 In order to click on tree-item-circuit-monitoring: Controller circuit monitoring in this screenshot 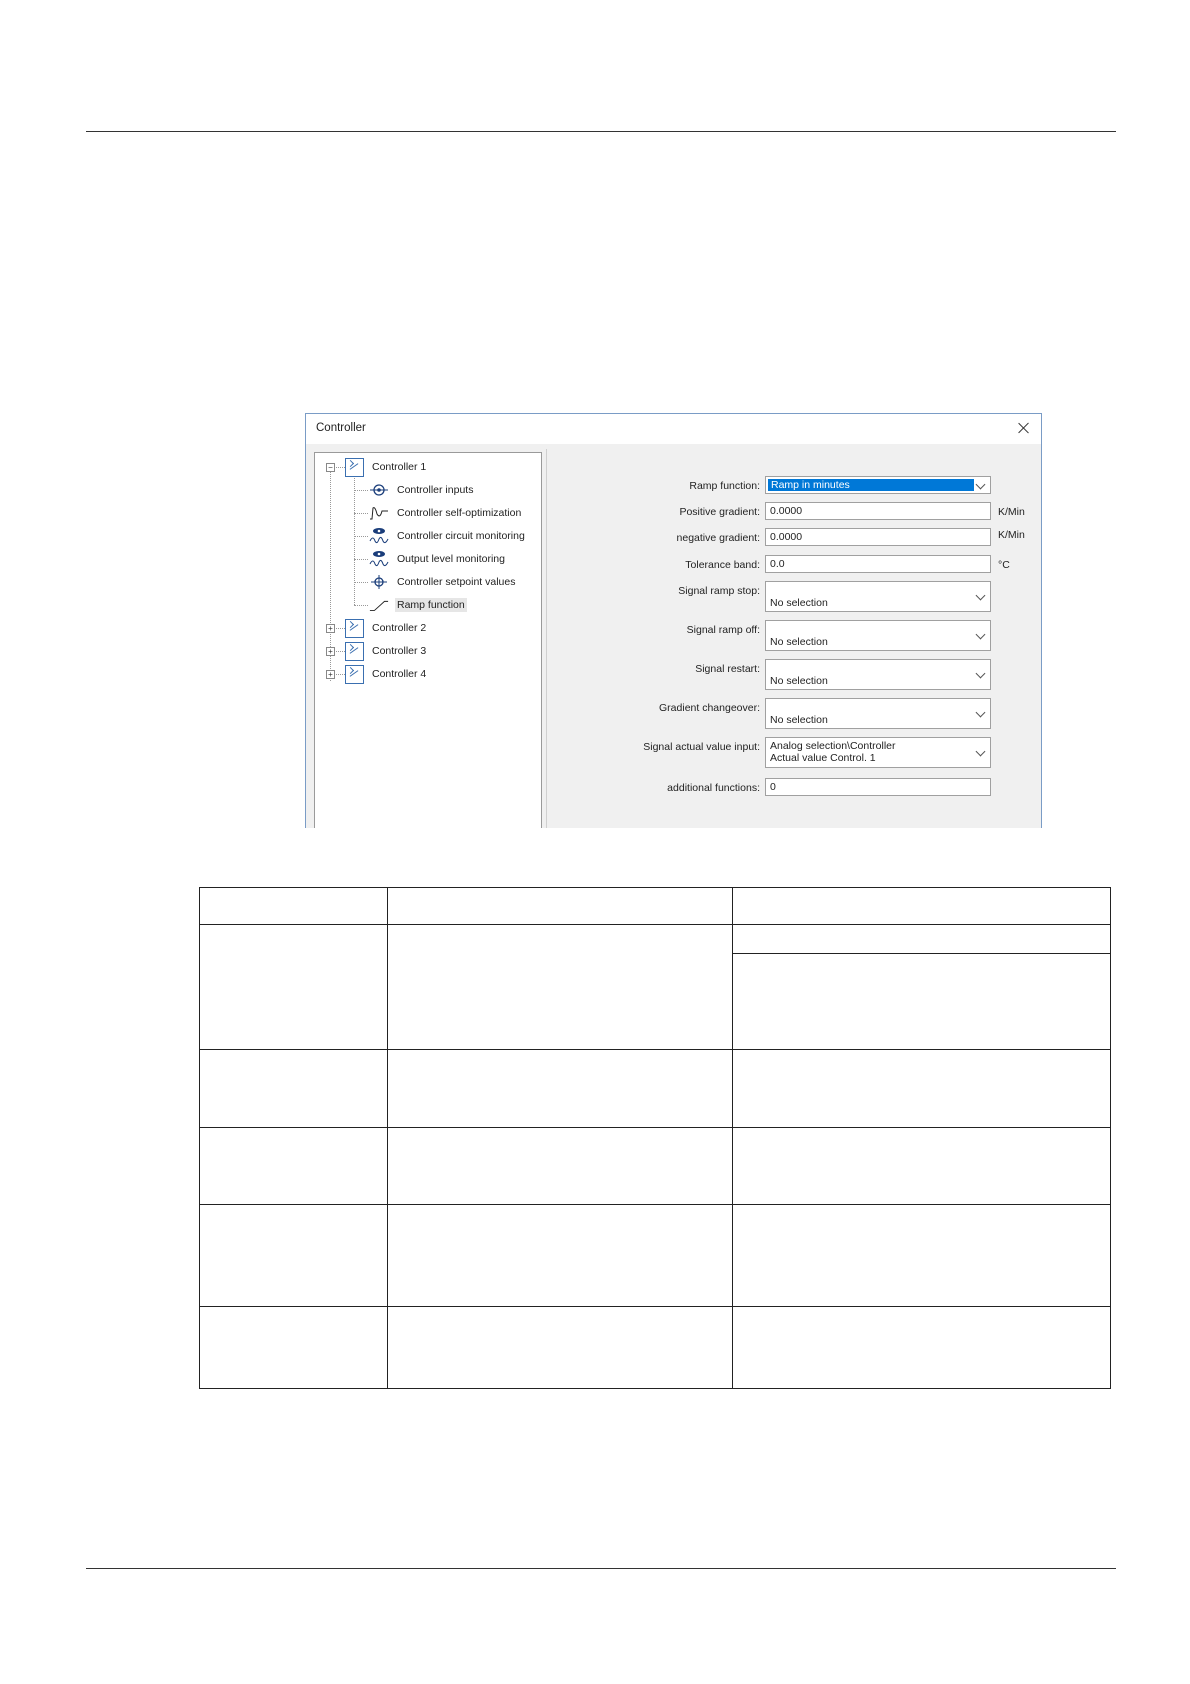, I will do `click(448, 536)`.